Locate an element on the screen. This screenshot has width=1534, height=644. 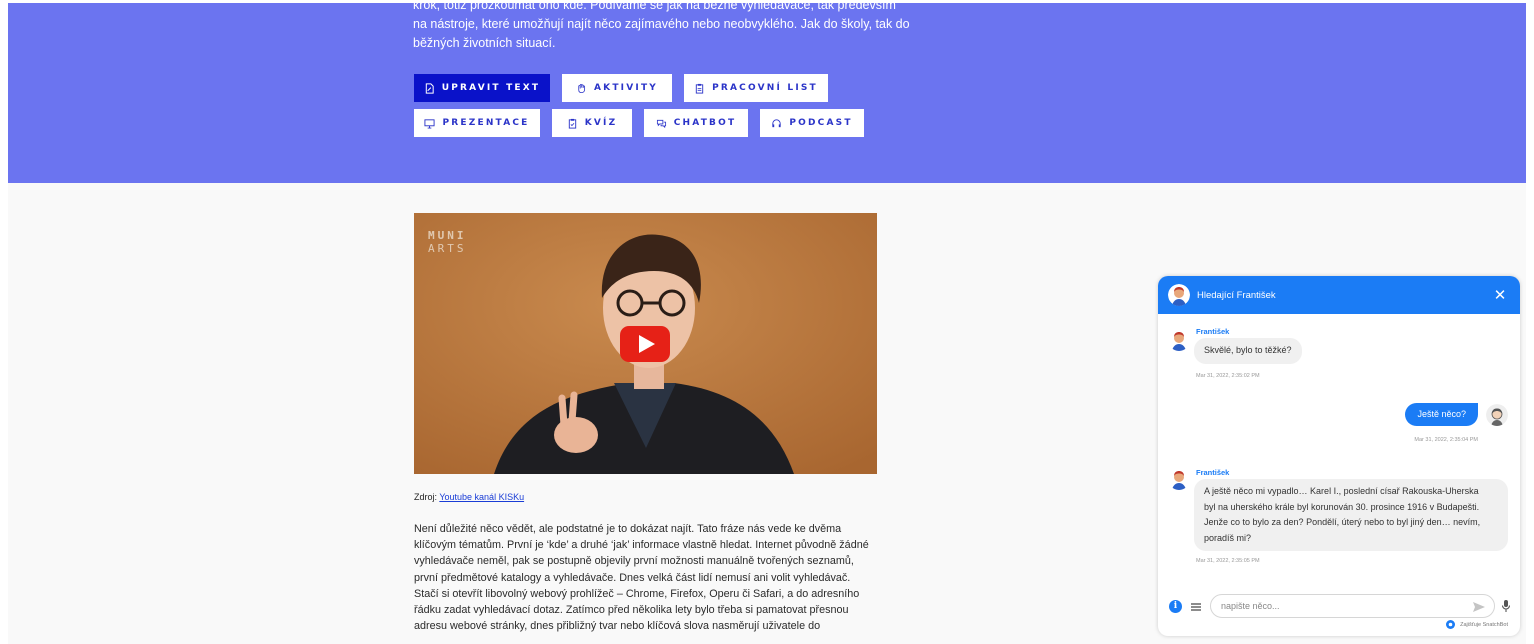
message-input is located at coordinates (1352, 606).